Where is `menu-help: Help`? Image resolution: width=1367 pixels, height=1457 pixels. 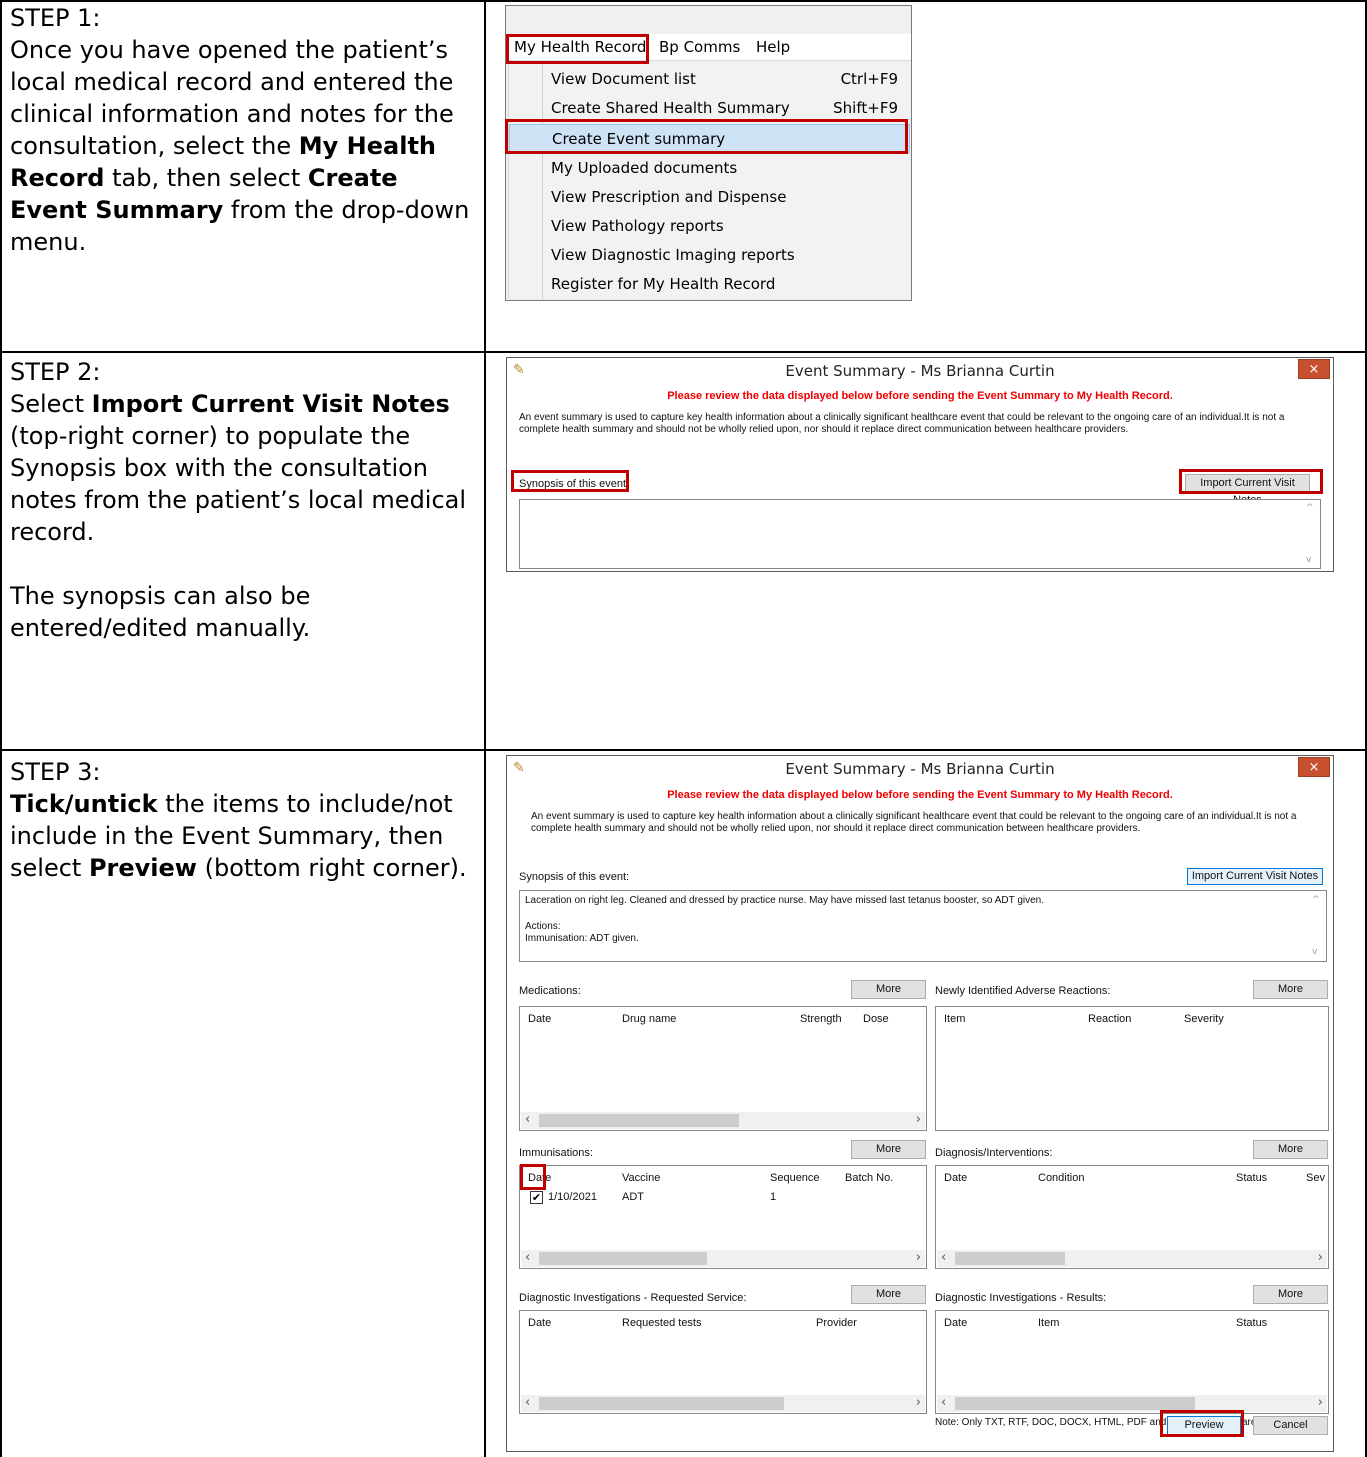
menu-help: Help is located at coordinates (773, 47).